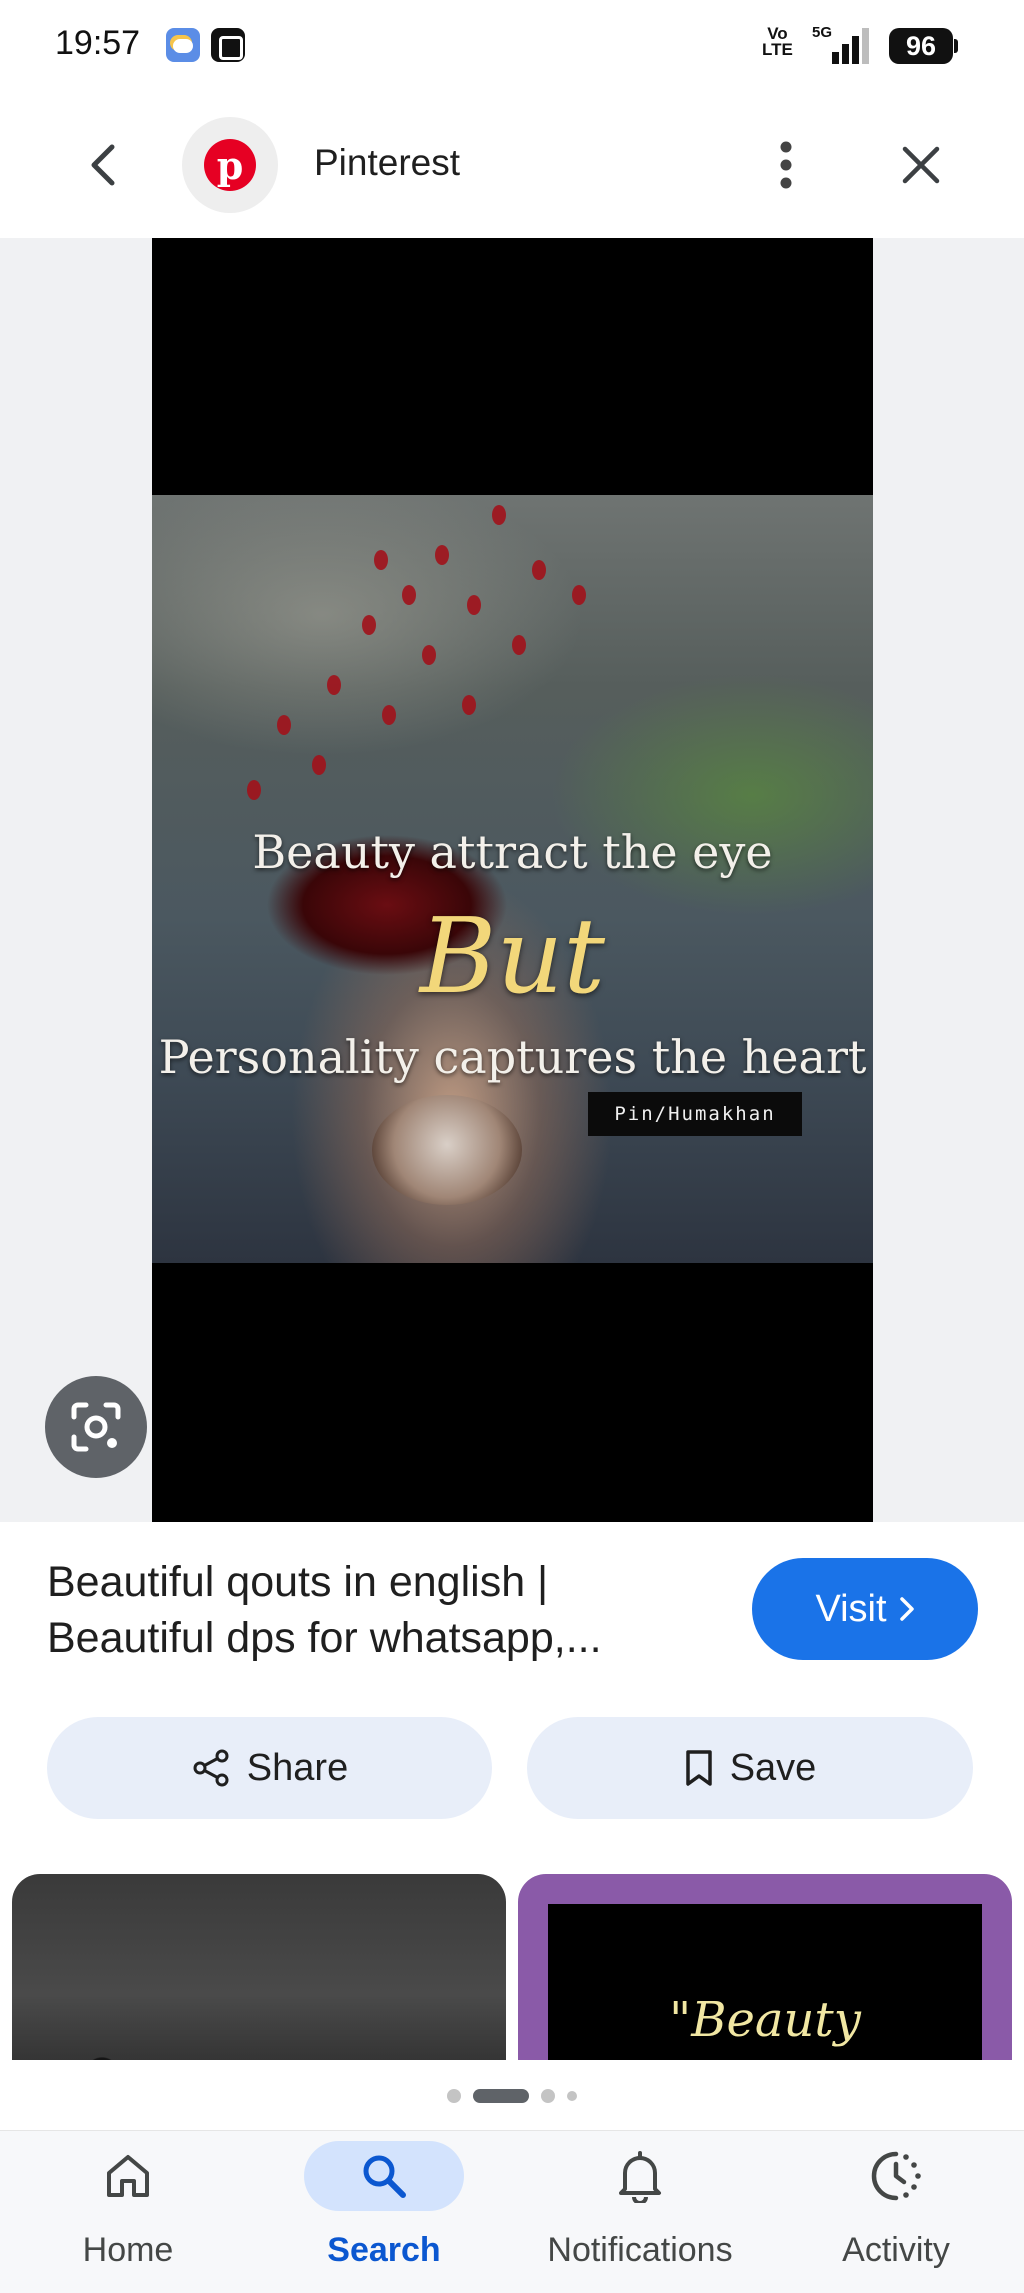  I want to click on bell-icon, so click(640, 2177).